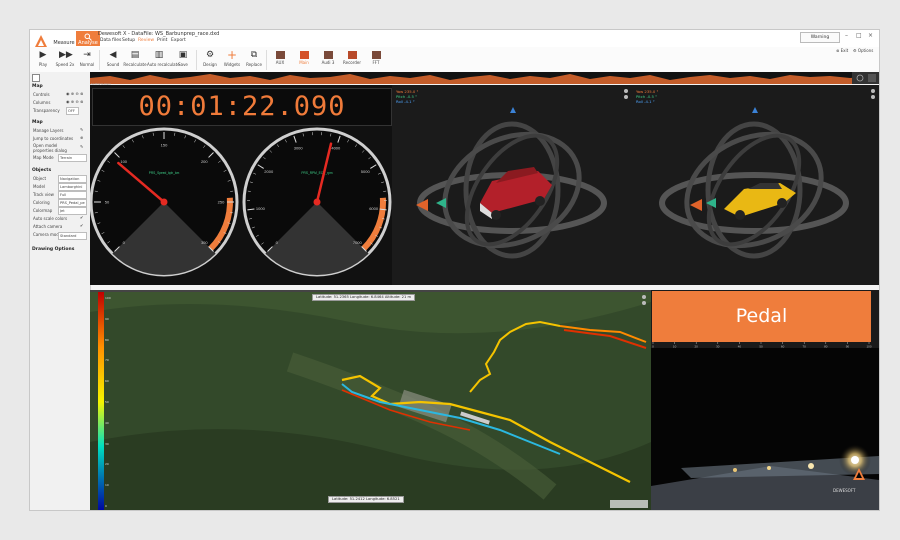 Image resolution: width=900 pixels, height=540 pixels. What do you see at coordinates (43, 157) in the screenshot?
I see `map-mode-label: Map Mode` at bounding box center [43, 157].